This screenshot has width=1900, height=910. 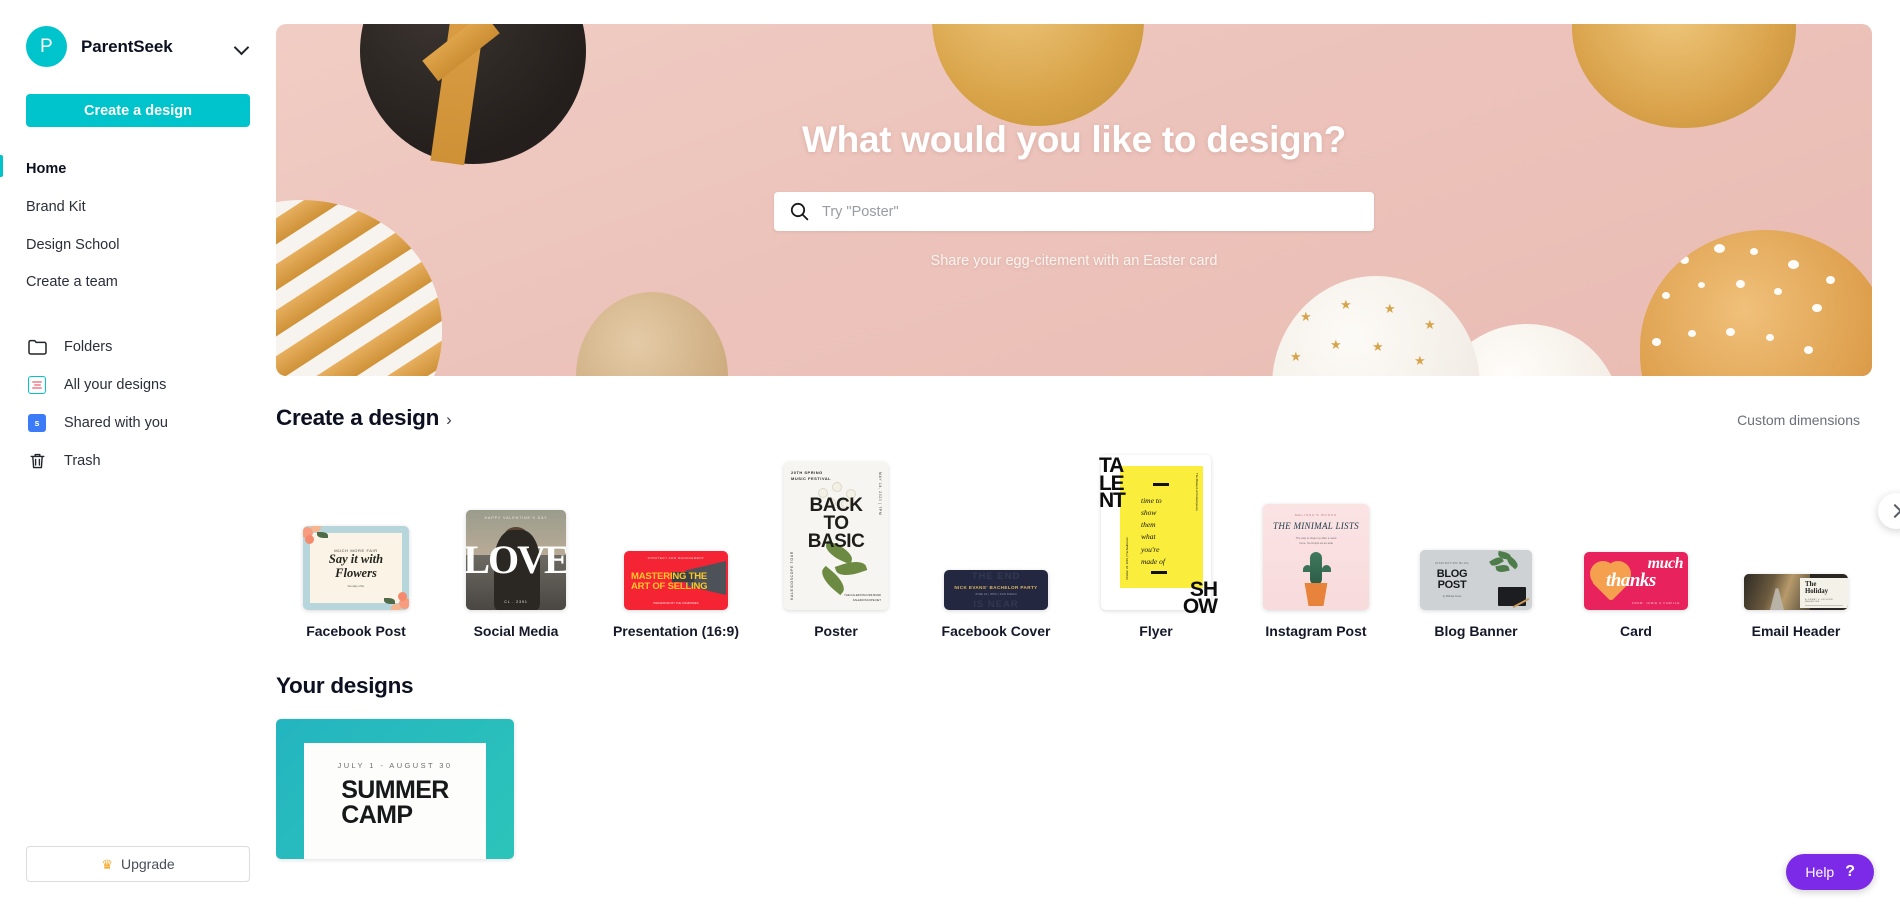 What do you see at coordinates (138, 110) in the screenshot?
I see `create-a-design-button: Create a design` at bounding box center [138, 110].